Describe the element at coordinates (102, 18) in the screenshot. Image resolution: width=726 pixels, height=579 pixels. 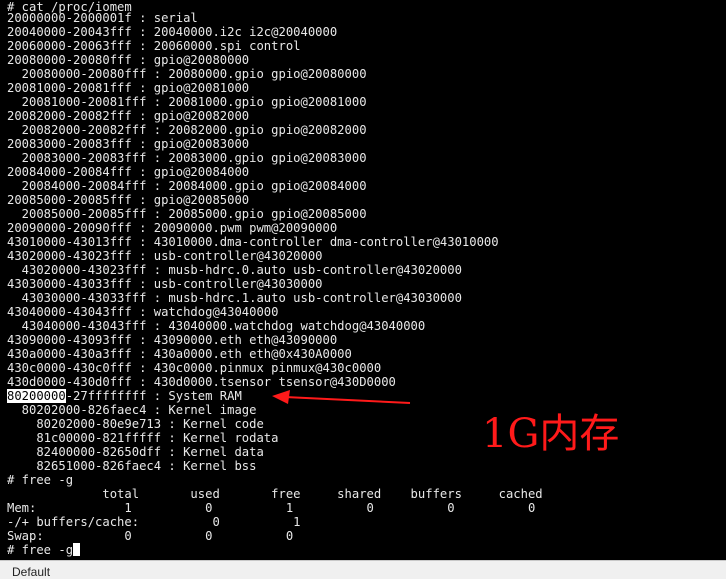
I see `terminal-line: 20000000-2000001f : serial` at that location.